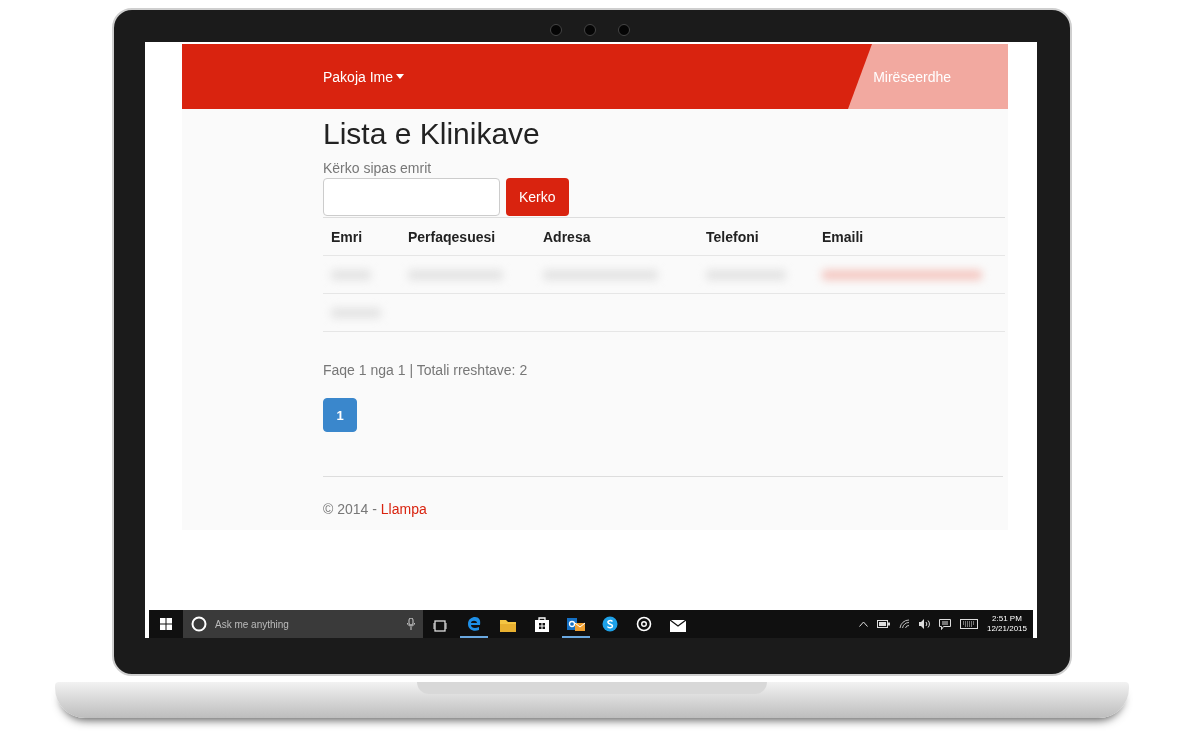 This screenshot has width=1184, height=752. I want to click on greeting-text: Mirëseerdhe, so click(912, 76).